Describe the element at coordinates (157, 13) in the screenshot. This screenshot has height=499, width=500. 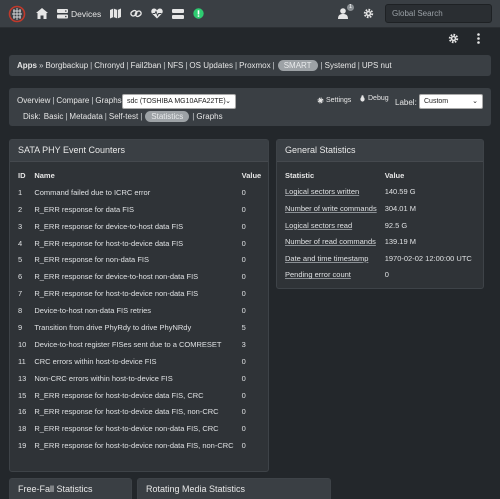
I see `heartbeat-icon` at that location.